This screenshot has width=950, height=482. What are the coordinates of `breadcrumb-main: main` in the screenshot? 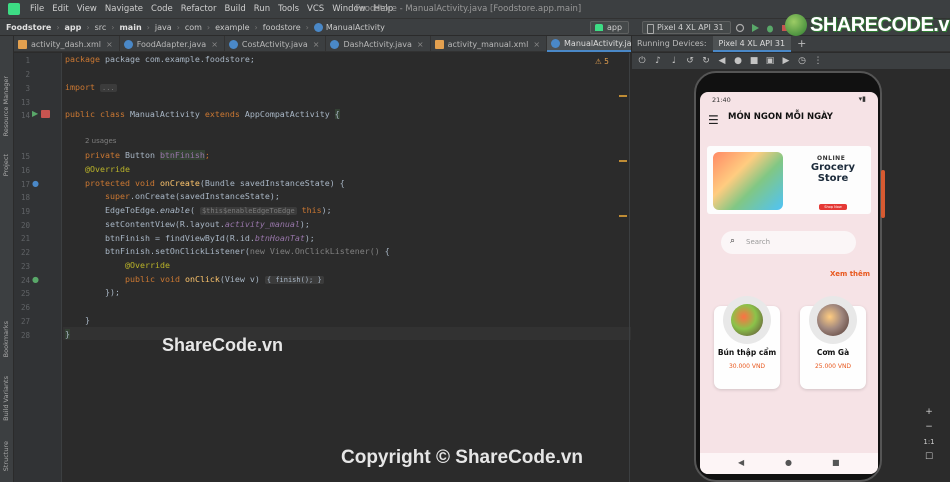 It's located at (130, 27).